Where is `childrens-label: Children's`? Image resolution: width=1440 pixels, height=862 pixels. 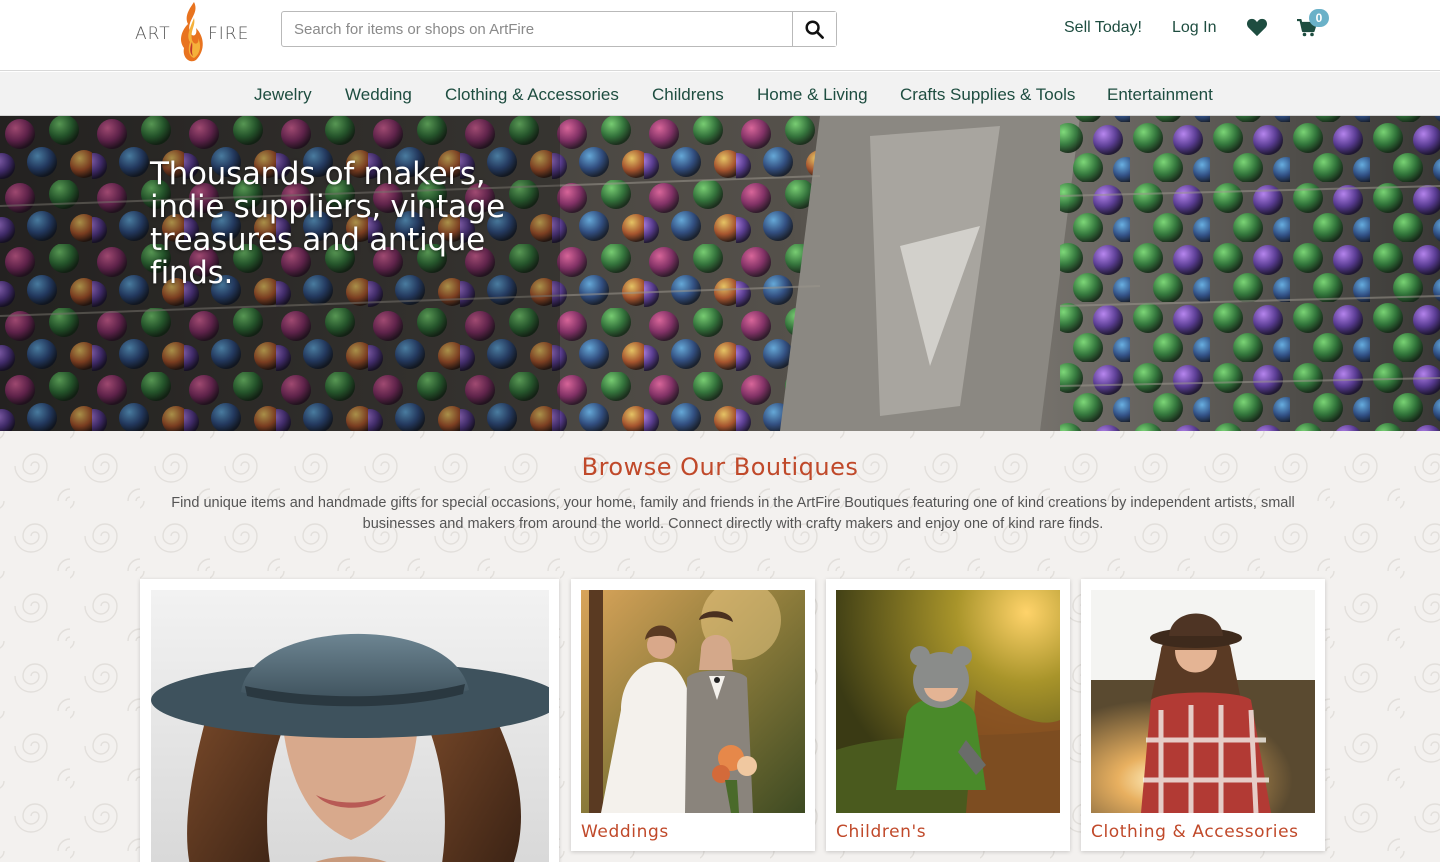 childrens-label: Children's is located at coordinates (881, 832).